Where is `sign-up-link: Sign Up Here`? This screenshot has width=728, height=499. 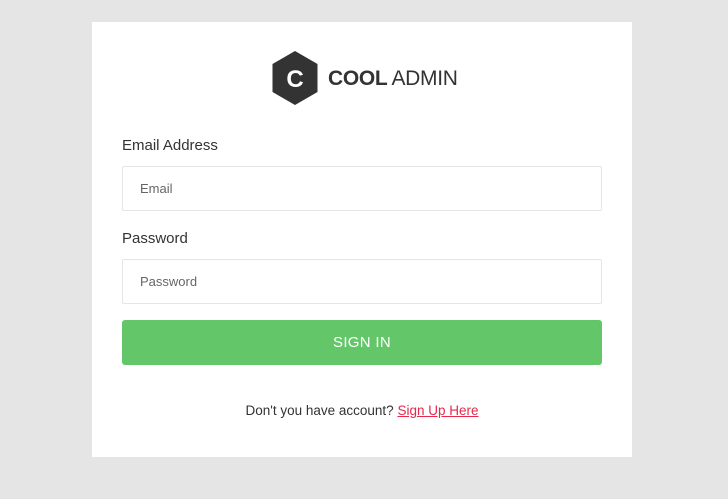
sign-up-link: Sign Up Here is located at coordinates (437, 410).